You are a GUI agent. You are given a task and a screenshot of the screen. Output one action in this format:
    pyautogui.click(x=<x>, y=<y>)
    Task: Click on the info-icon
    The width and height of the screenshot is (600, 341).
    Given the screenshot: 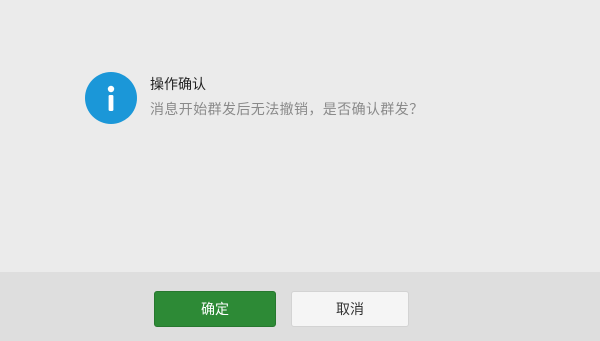 What is the action you would take?
    pyautogui.click(x=111, y=98)
    